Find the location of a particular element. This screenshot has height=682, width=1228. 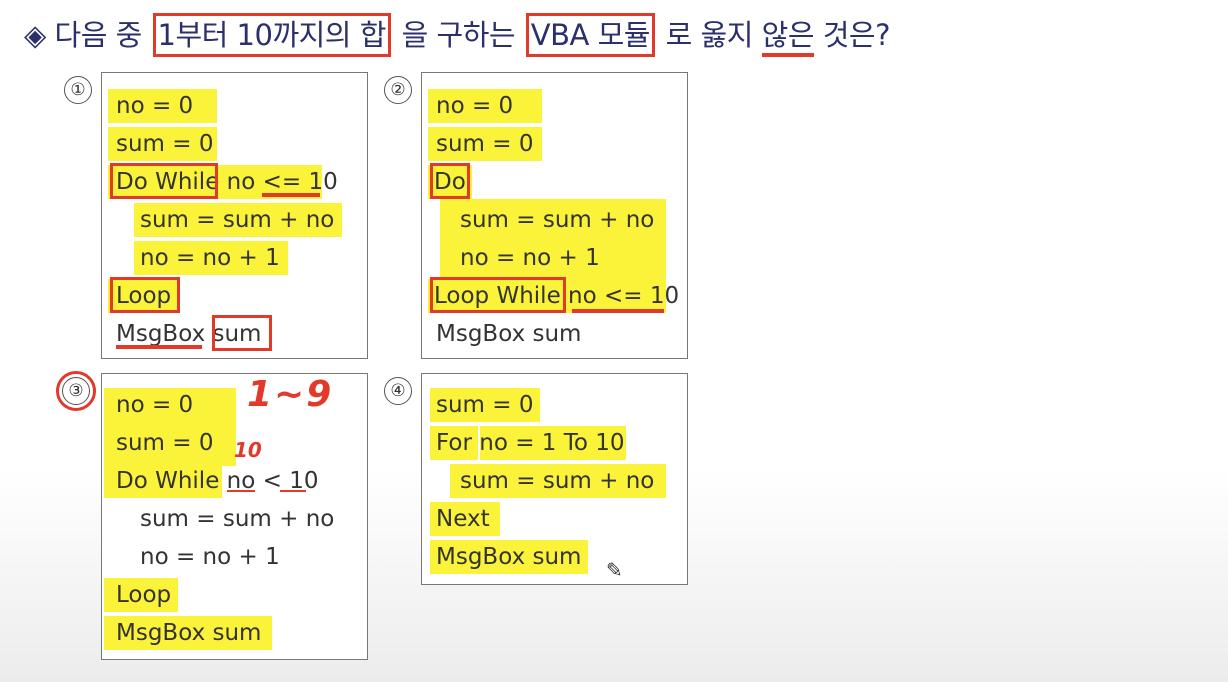

red-underline-operator is located at coordinates (291, 195).